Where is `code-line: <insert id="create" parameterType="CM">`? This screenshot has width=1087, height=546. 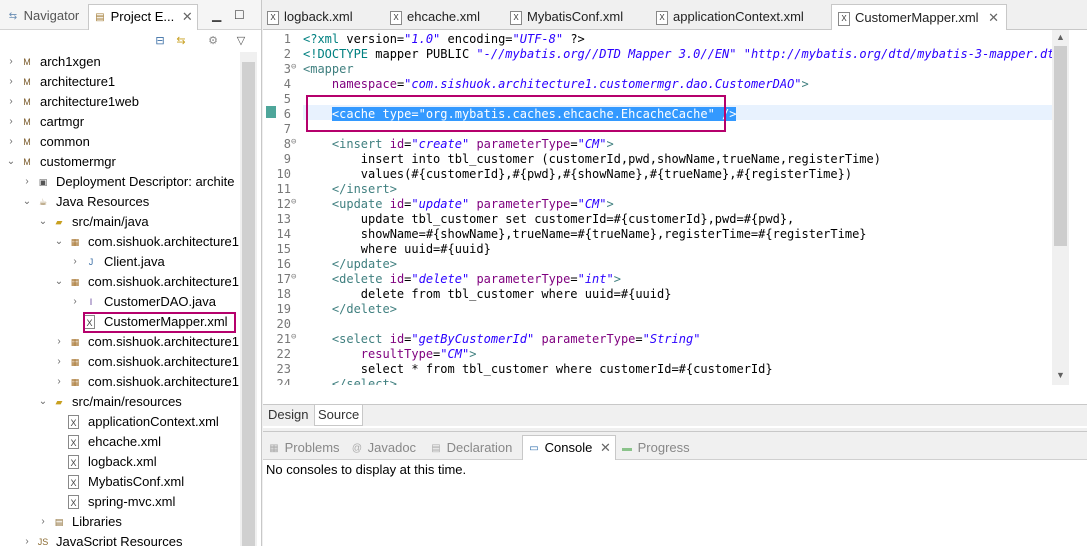
code-line: <insert id="create" parameterType="CM"> is located at coordinates (458, 144).